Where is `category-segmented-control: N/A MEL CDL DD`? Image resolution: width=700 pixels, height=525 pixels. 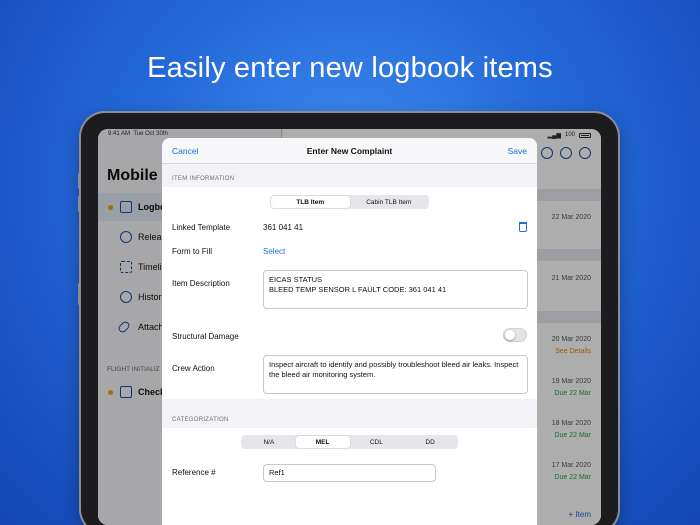
category-segmented-control: N/A MEL CDL DD is located at coordinates (349, 442).